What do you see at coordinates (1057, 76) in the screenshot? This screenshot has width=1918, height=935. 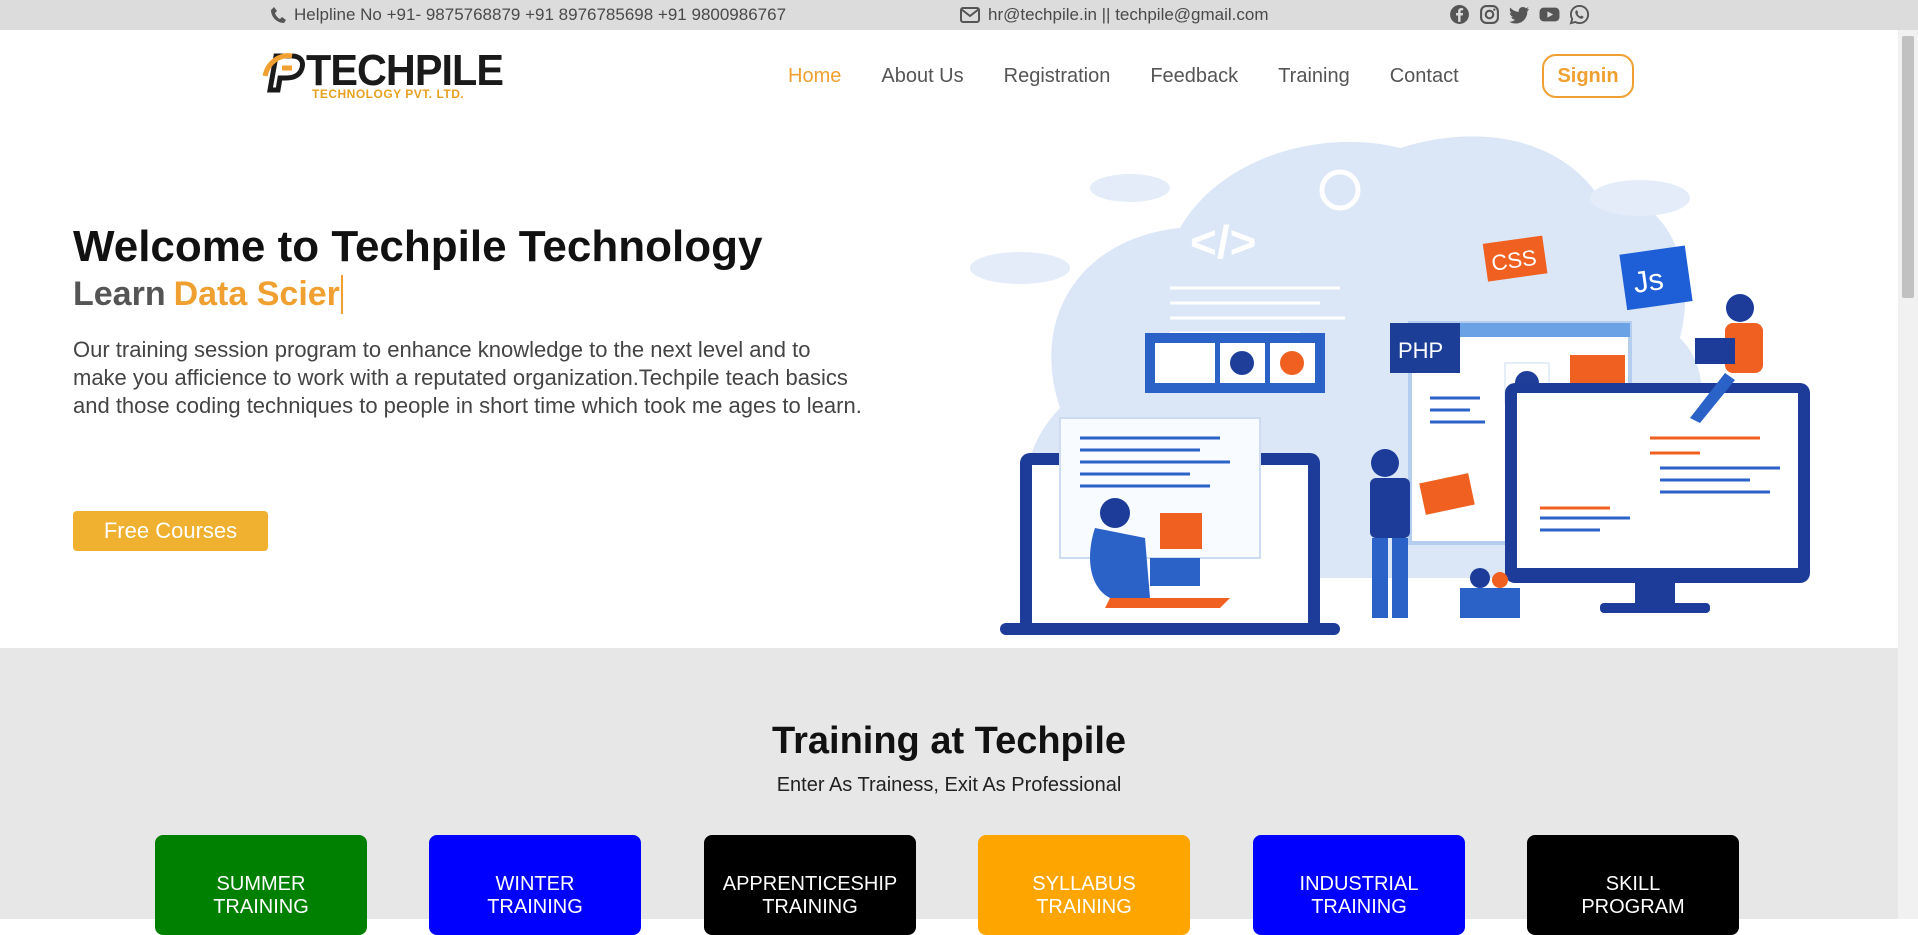 I see `nav-registration: Registration` at bounding box center [1057, 76].